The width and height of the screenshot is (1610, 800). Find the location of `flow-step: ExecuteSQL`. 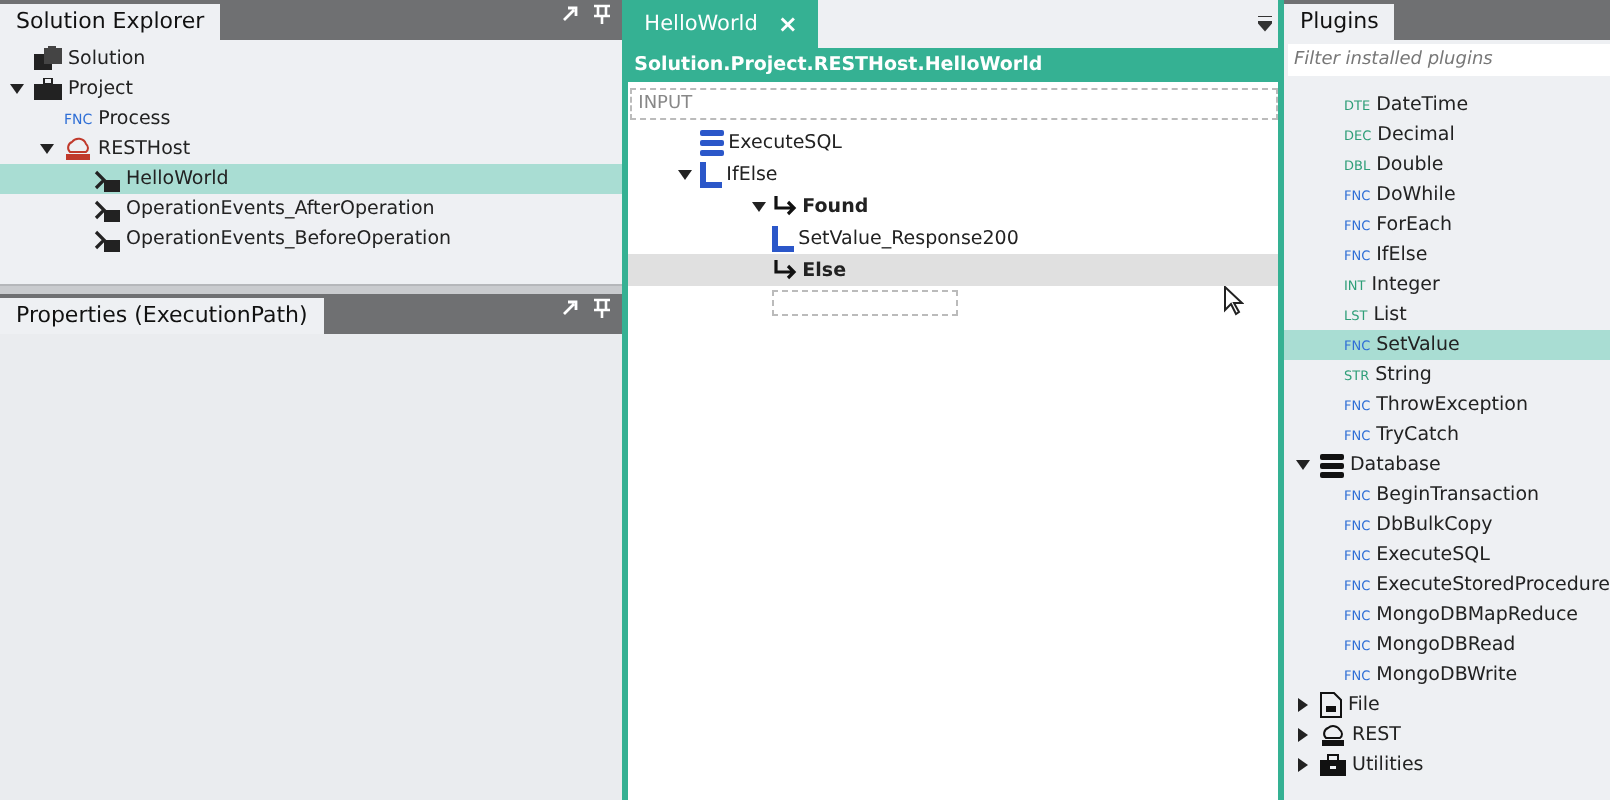

flow-step: ExecuteSQL is located at coordinates (953, 142).